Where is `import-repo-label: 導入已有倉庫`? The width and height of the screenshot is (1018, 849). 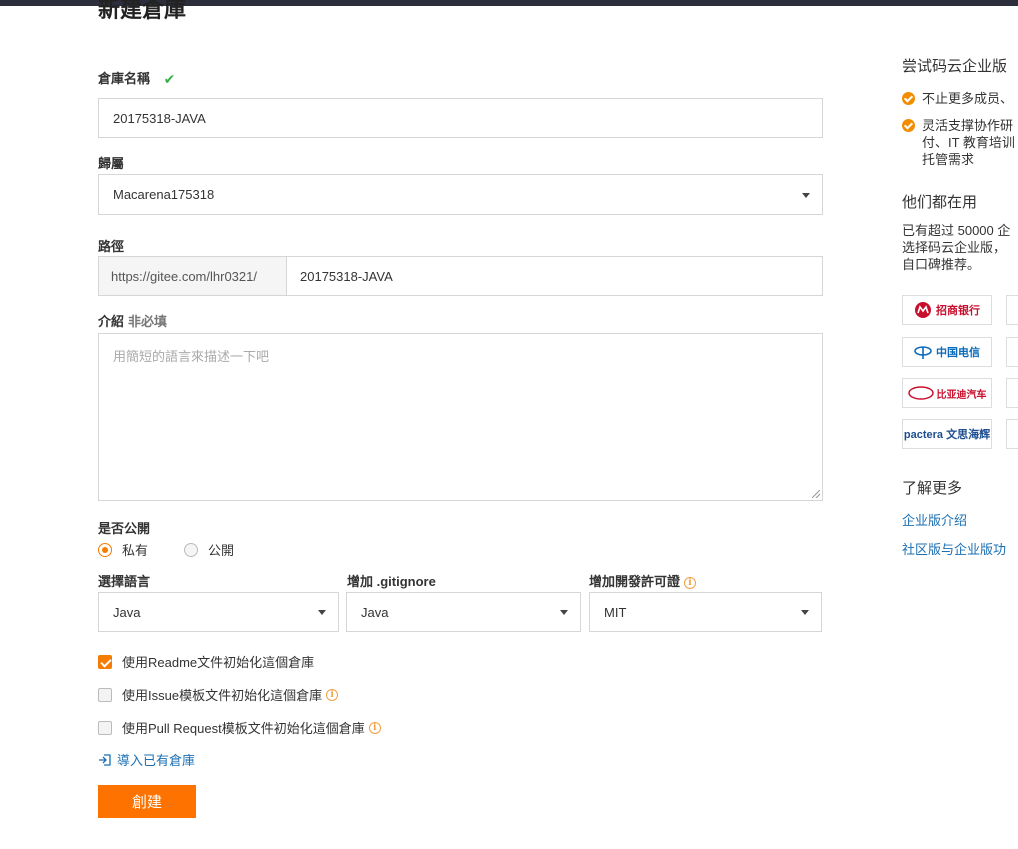
import-repo-label: 導入已有倉庫 is located at coordinates (156, 760).